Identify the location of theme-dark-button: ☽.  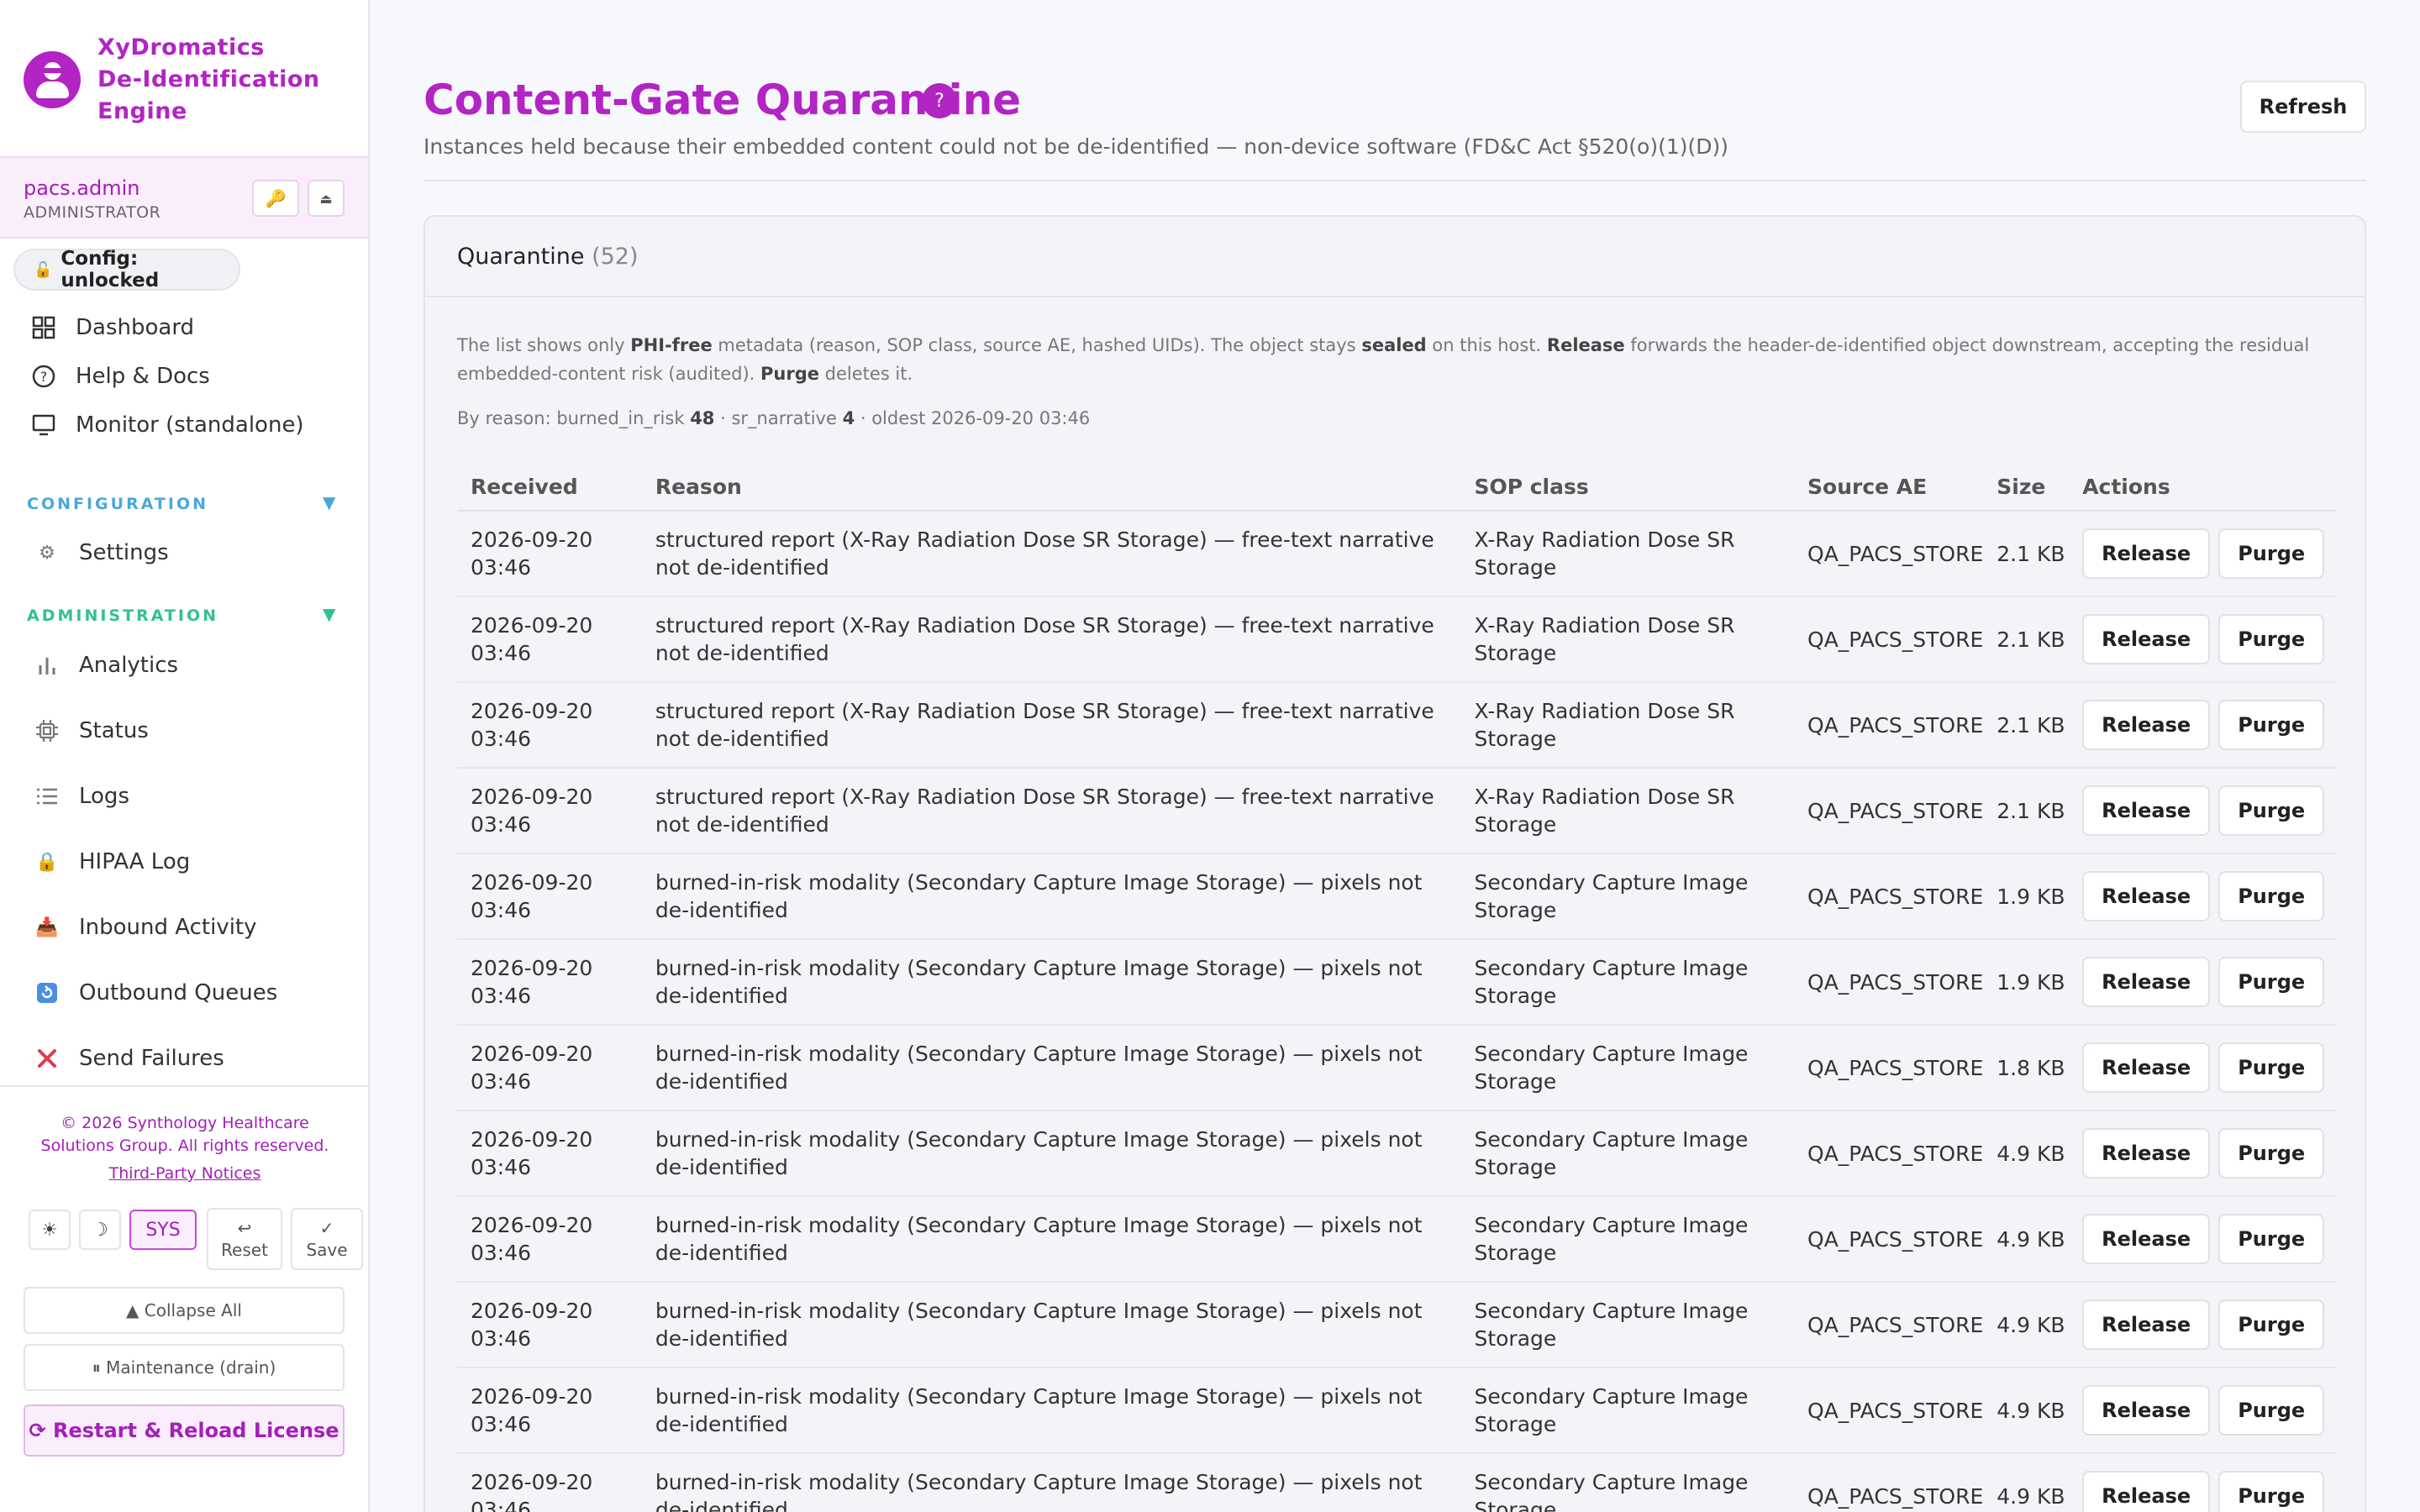
(100, 1230).